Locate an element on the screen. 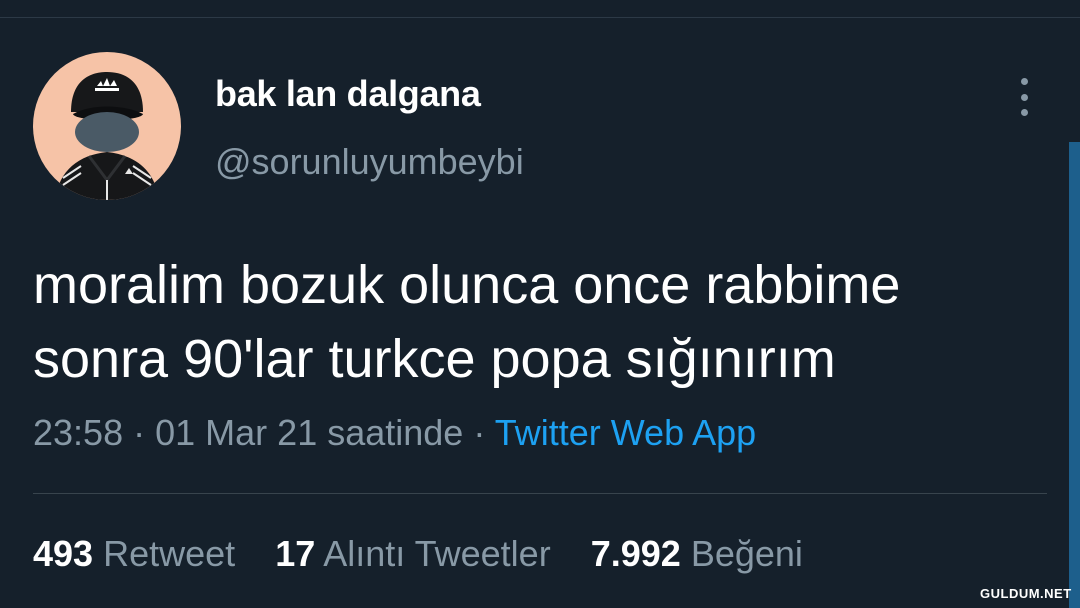 This screenshot has height=608, width=1080. like-count: 7.992 is located at coordinates (635, 553).